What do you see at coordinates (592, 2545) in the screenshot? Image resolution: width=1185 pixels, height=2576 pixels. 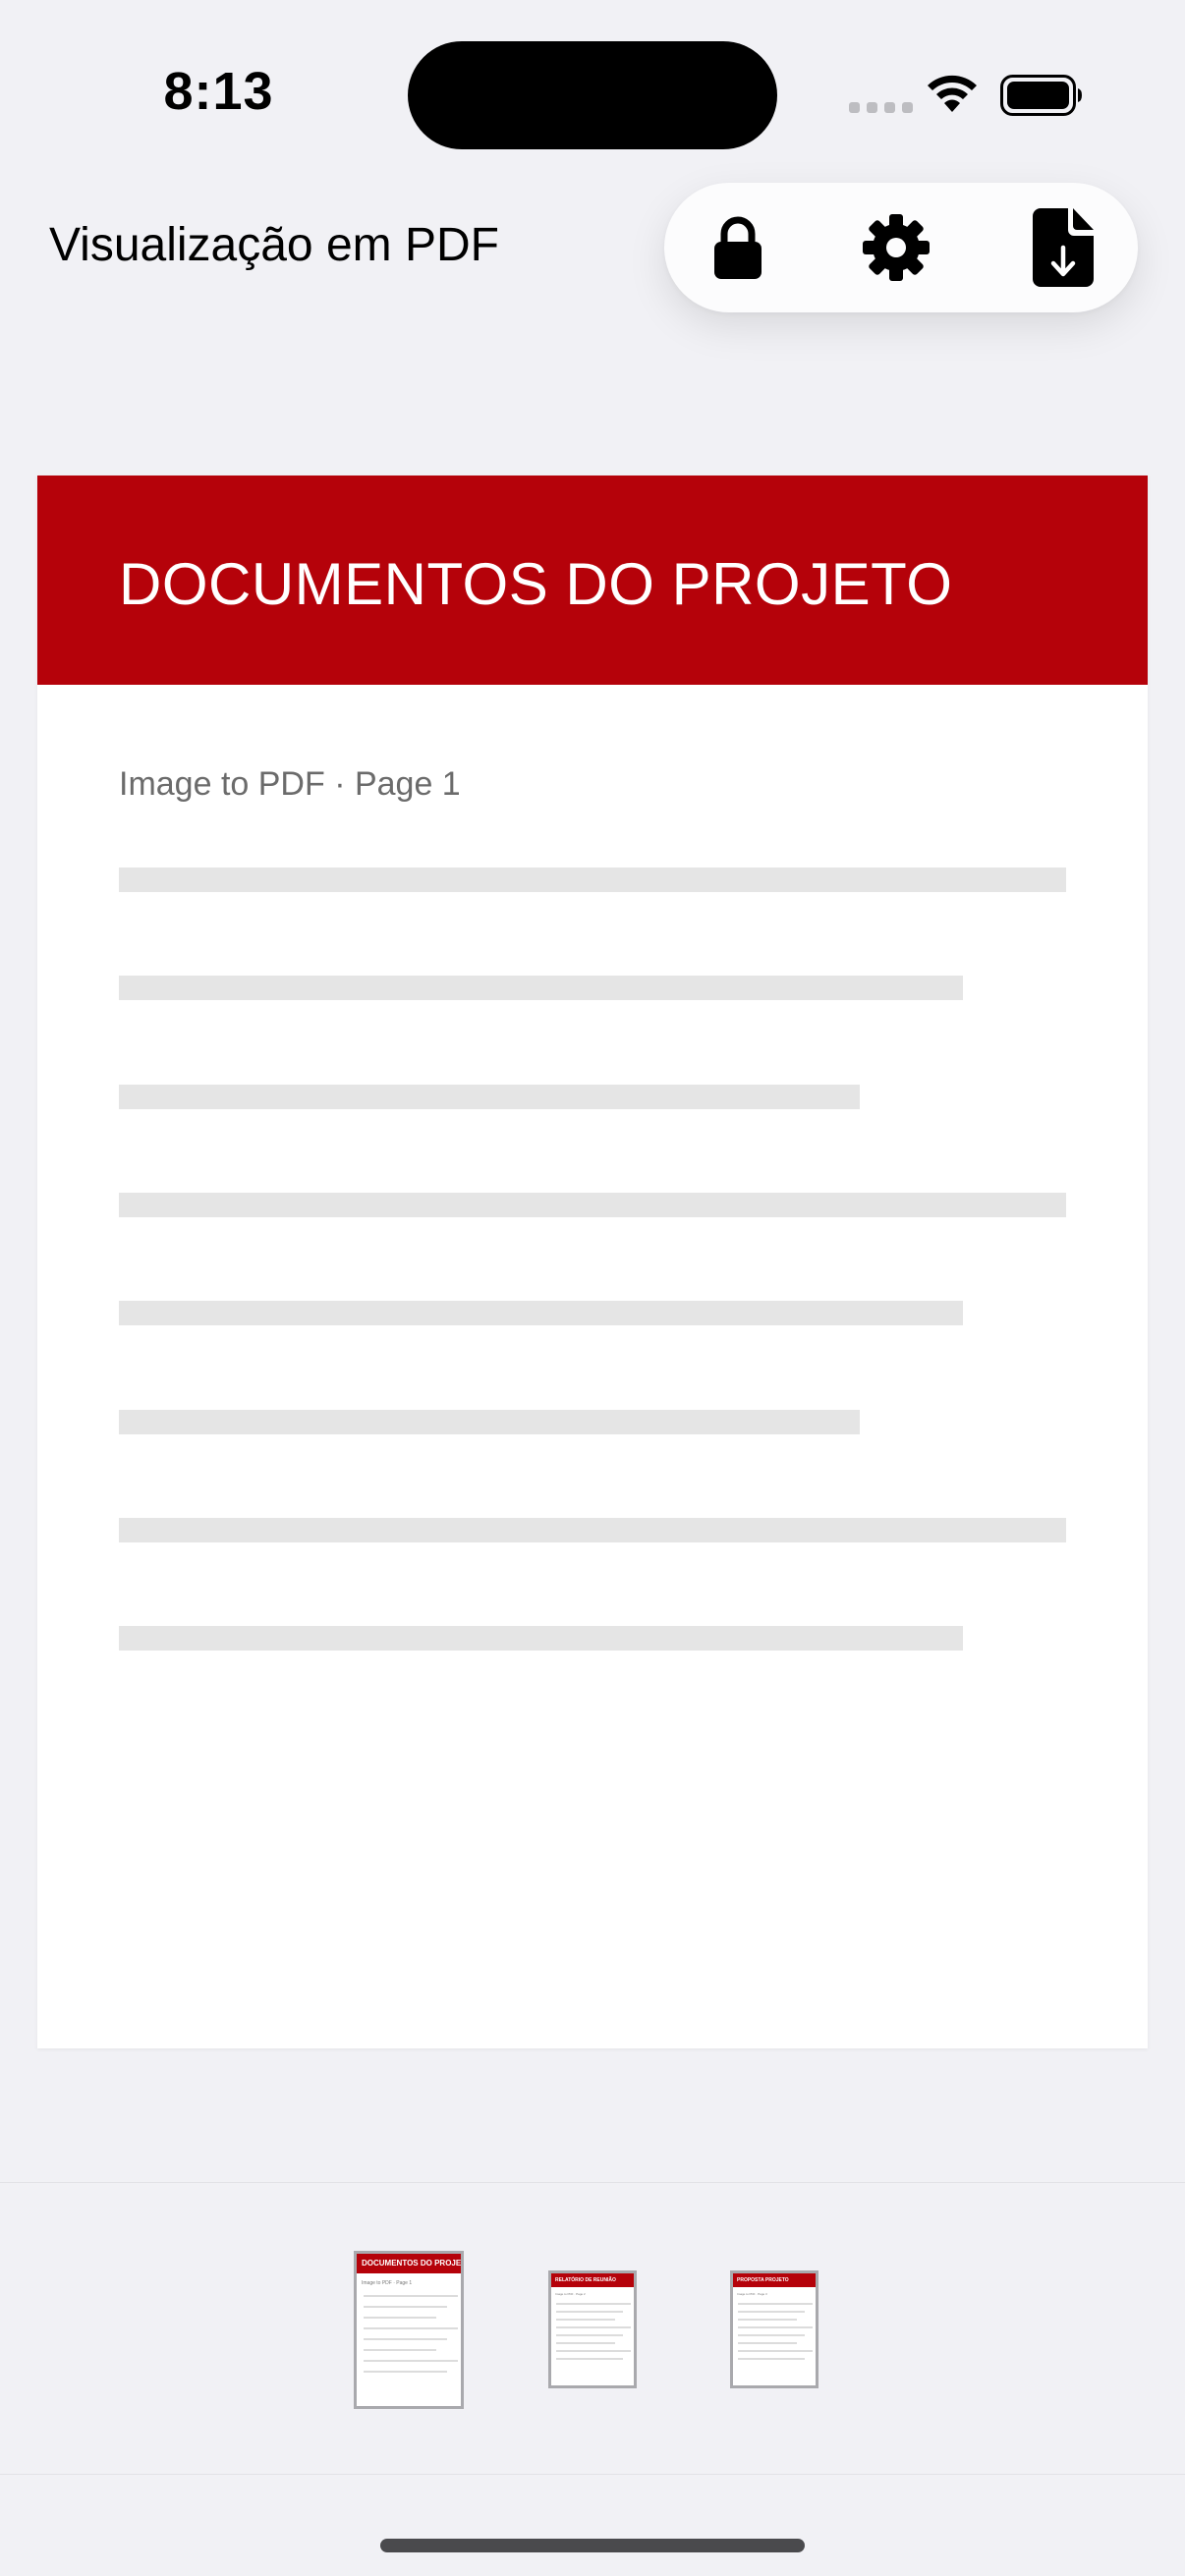 I see `home-indicator` at bounding box center [592, 2545].